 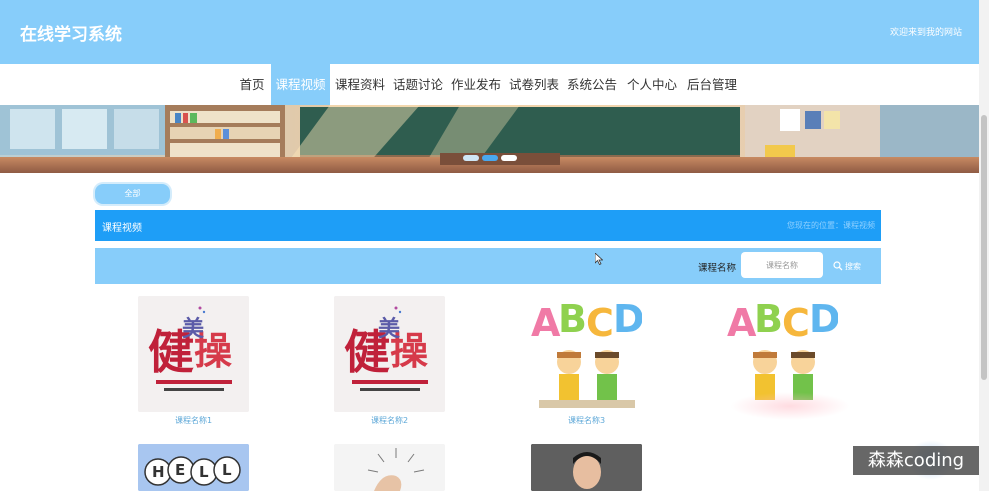 I want to click on welcome-text: 欢迎来到我的网站, so click(x=925, y=33).